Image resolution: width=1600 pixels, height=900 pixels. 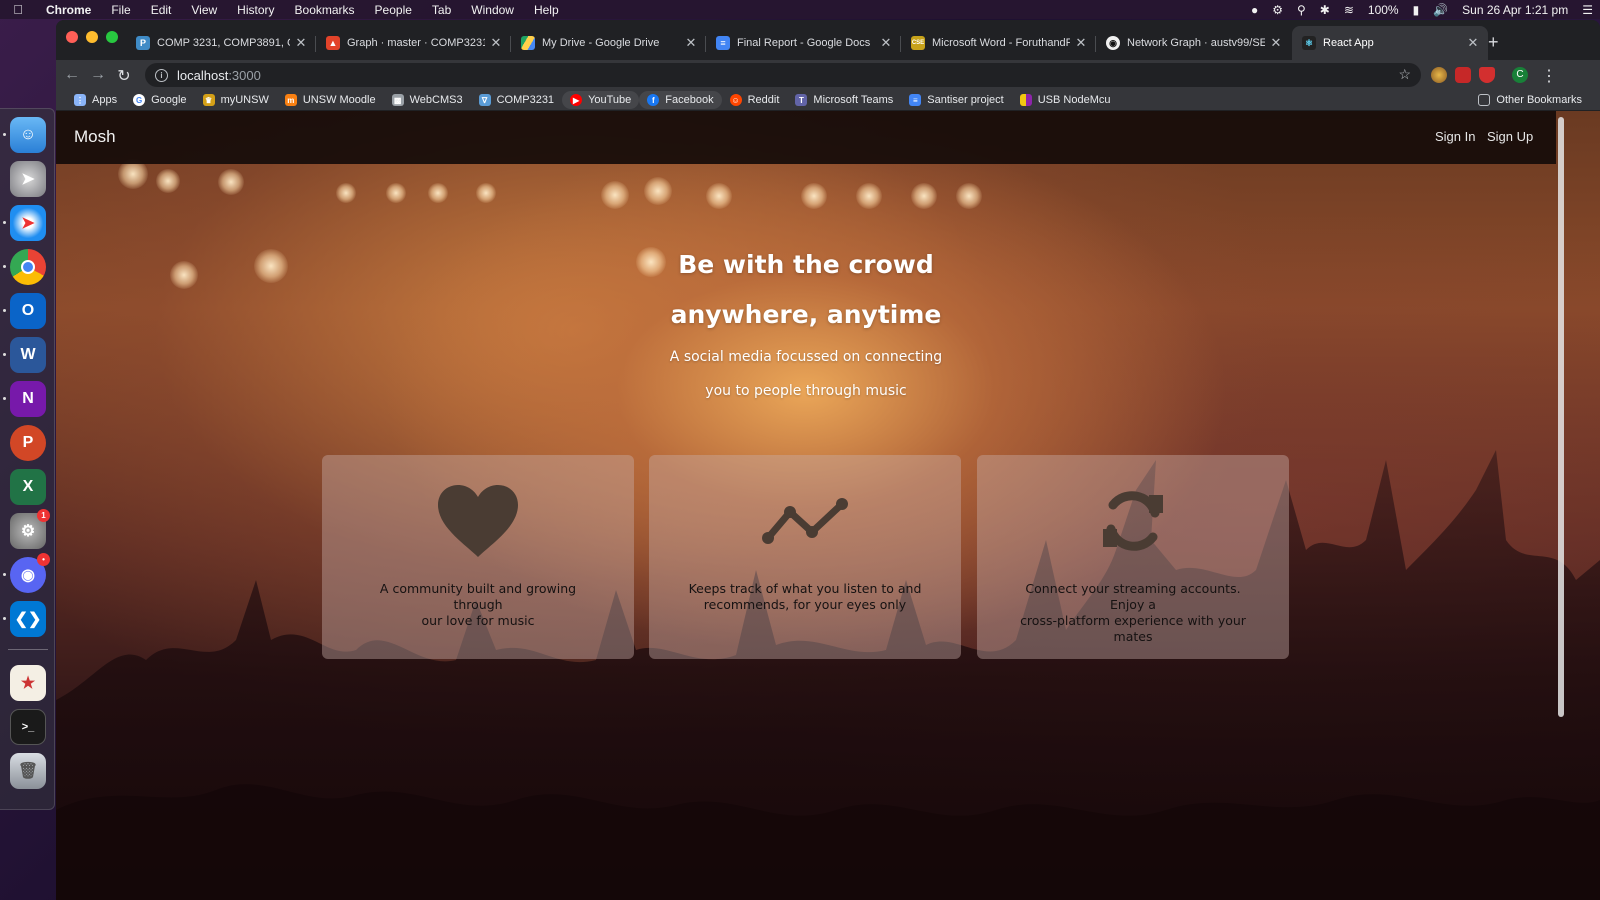 What do you see at coordinates (68, 10) in the screenshot?
I see `menu-app-chrome: Chrome` at bounding box center [68, 10].